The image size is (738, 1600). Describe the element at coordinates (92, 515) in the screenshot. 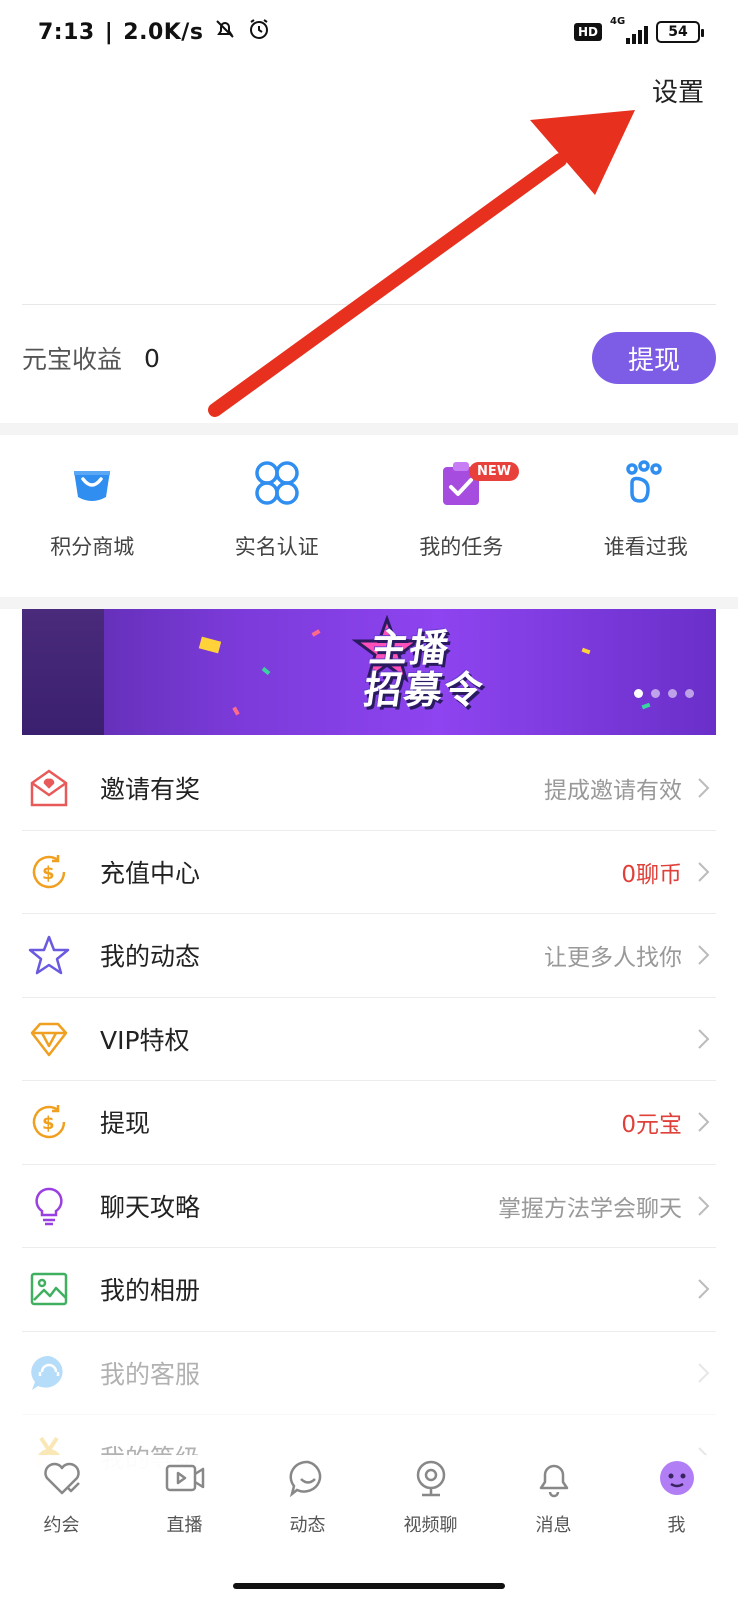

I see `quick-item-points-mall: 积分商城` at that location.